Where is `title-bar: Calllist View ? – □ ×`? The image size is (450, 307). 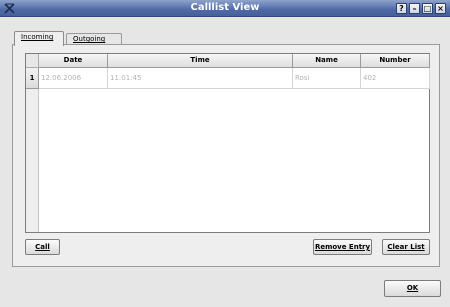
title-bar: Calllist View ? – □ × is located at coordinates (225, 8).